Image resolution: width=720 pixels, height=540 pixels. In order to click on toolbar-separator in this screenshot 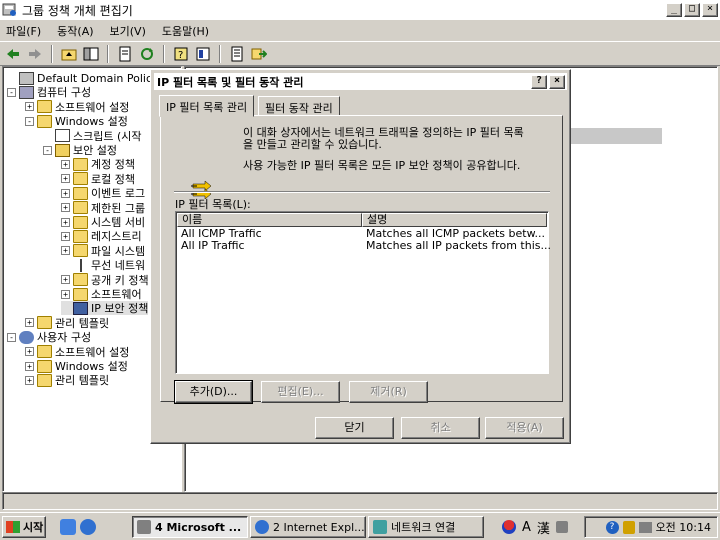, I will do `click(164, 53)`.